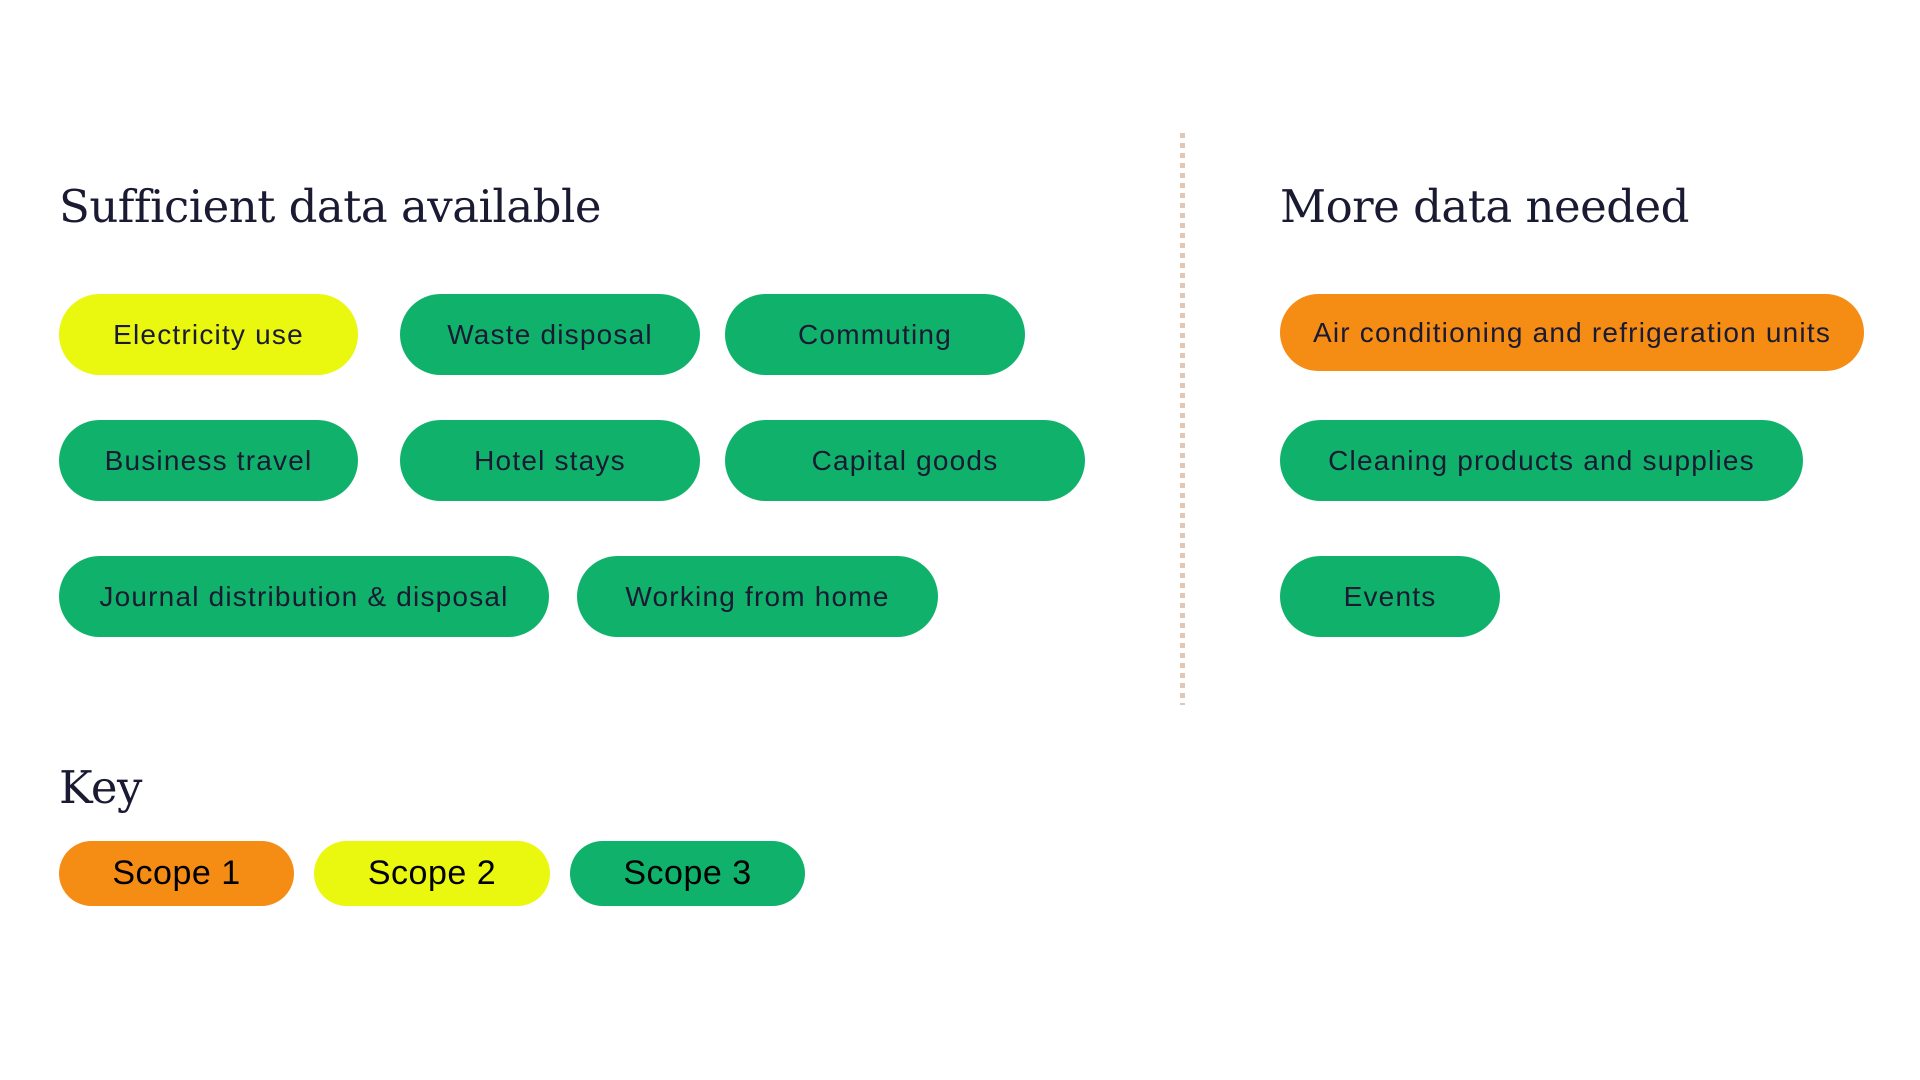 This screenshot has height=1080, width=1920. I want to click on key-pill-scope-3: Scope 3, so click(687, 873).